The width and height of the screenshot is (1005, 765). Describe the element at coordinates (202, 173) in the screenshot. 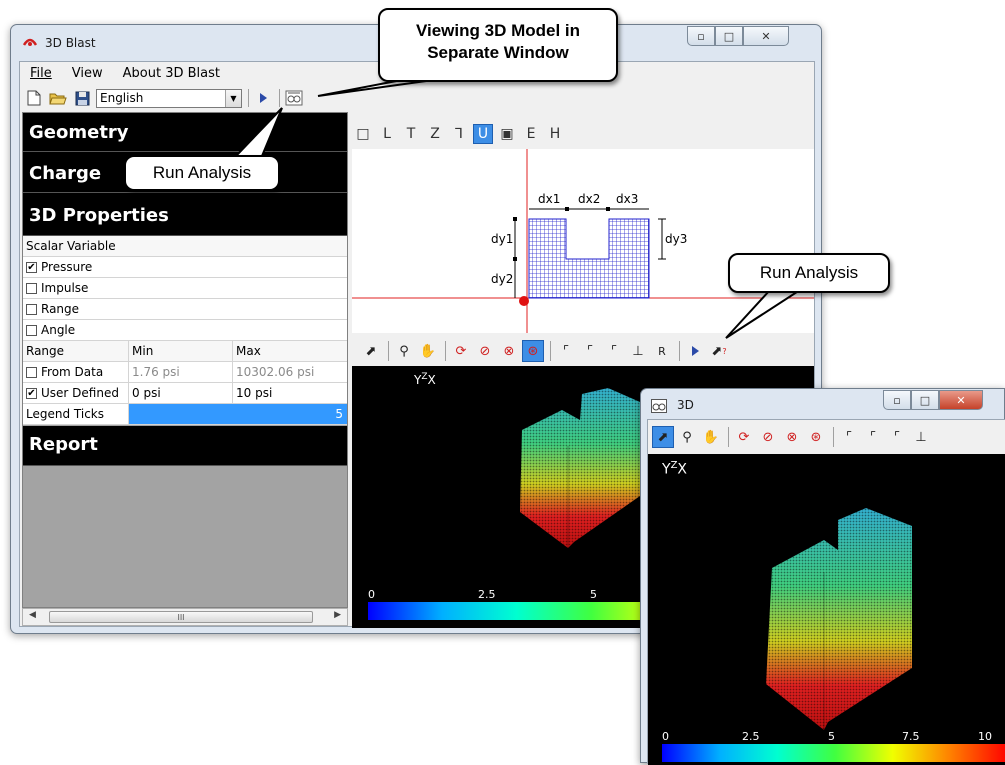

I see `callout-run-analysis-left: Run Analysis` at that location.